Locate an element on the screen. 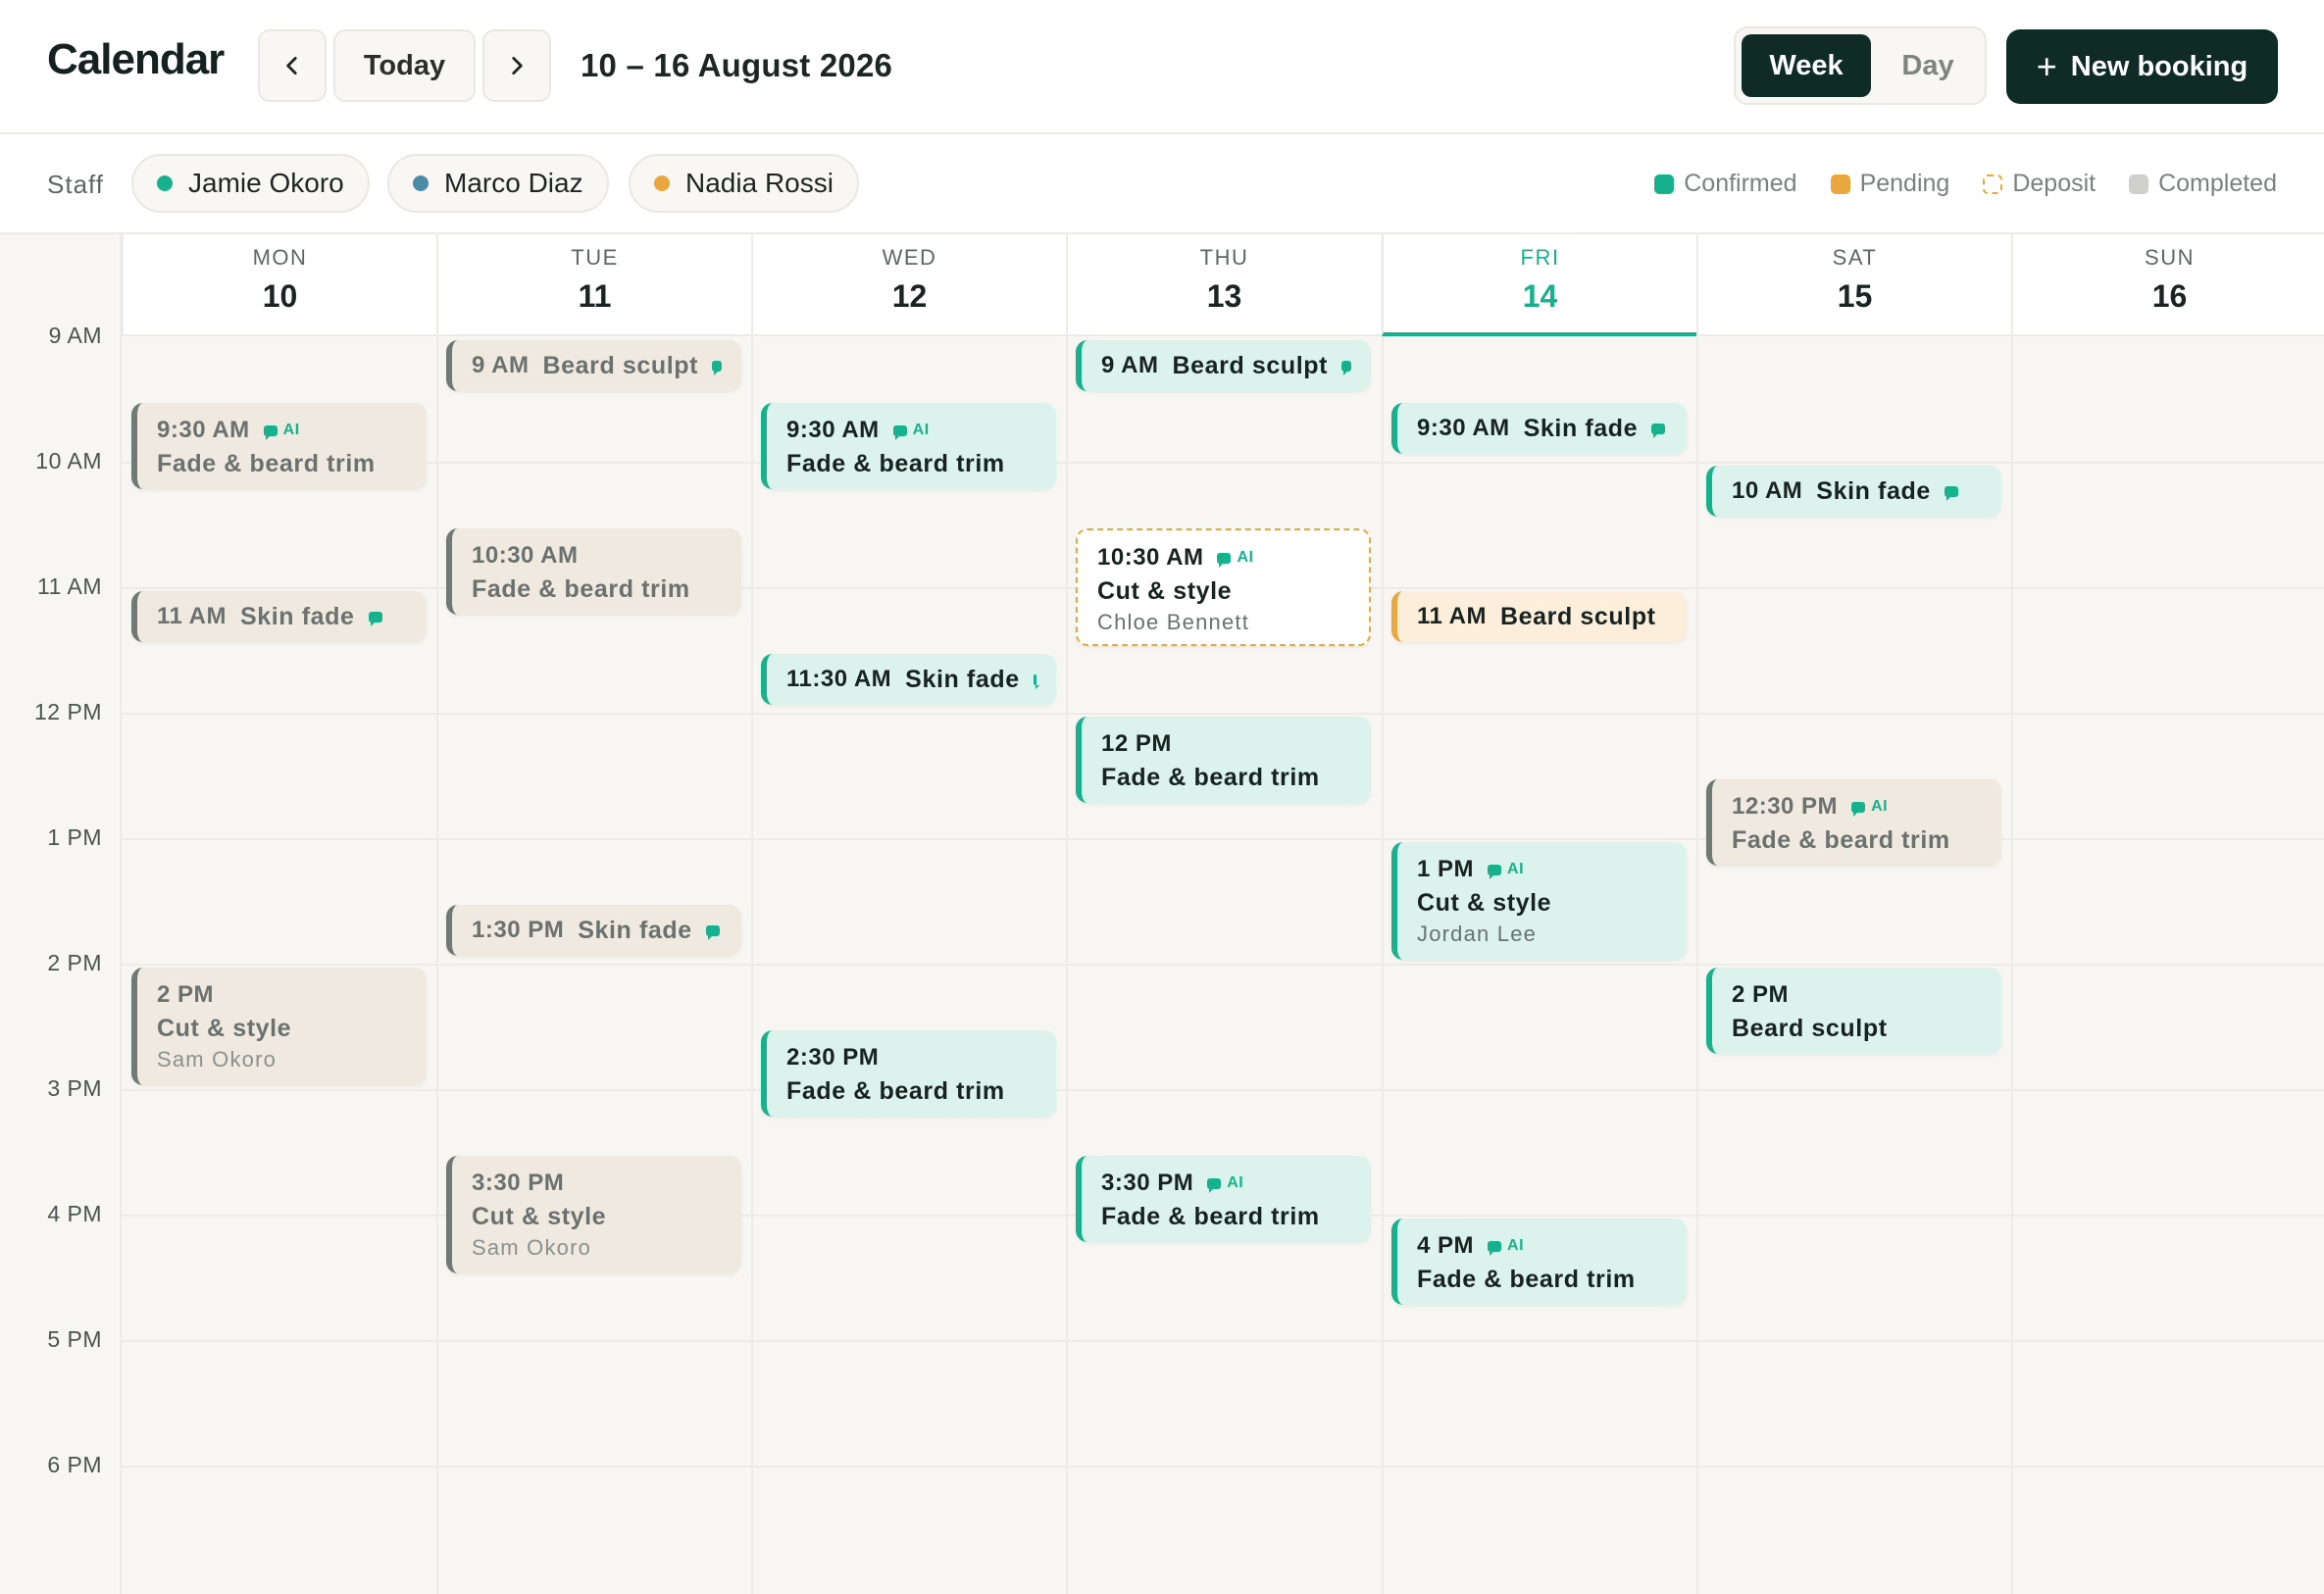 The image size is (2324, 1594). staff-label: Staff is located at coordinates (76, 184).